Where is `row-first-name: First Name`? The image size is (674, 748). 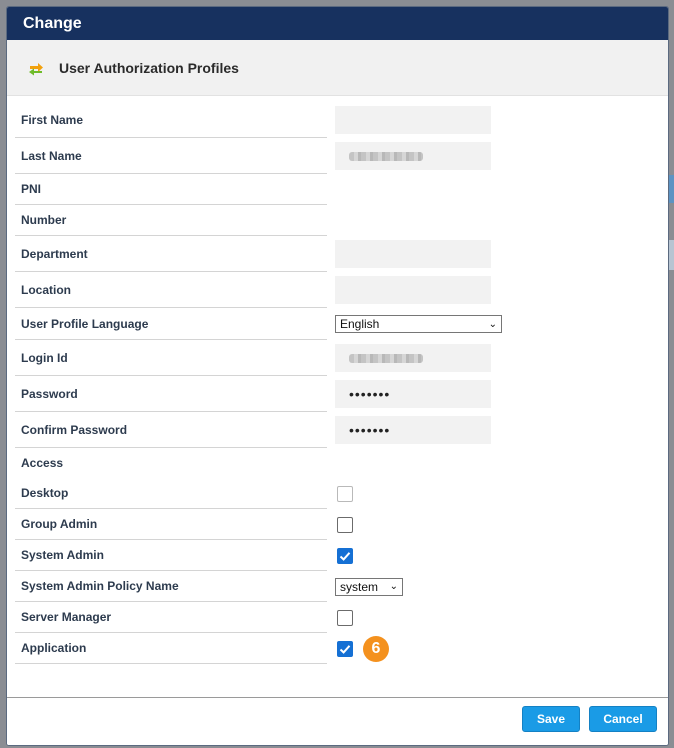 row-first-name: First Name is located at coordinates (337, 120).